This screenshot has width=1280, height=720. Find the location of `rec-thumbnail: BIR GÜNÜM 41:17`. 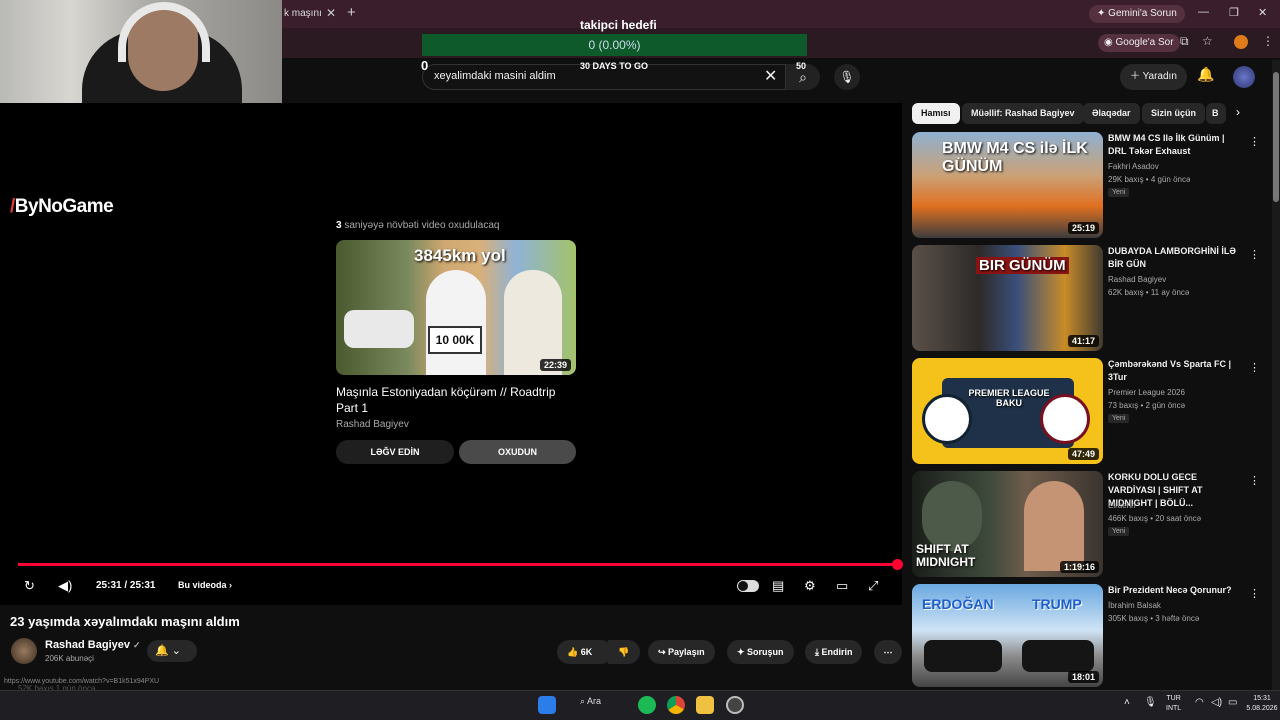

rec-thumbnail: BIR GÜNÜM 41:17 is located at coordinates (1007, 298).